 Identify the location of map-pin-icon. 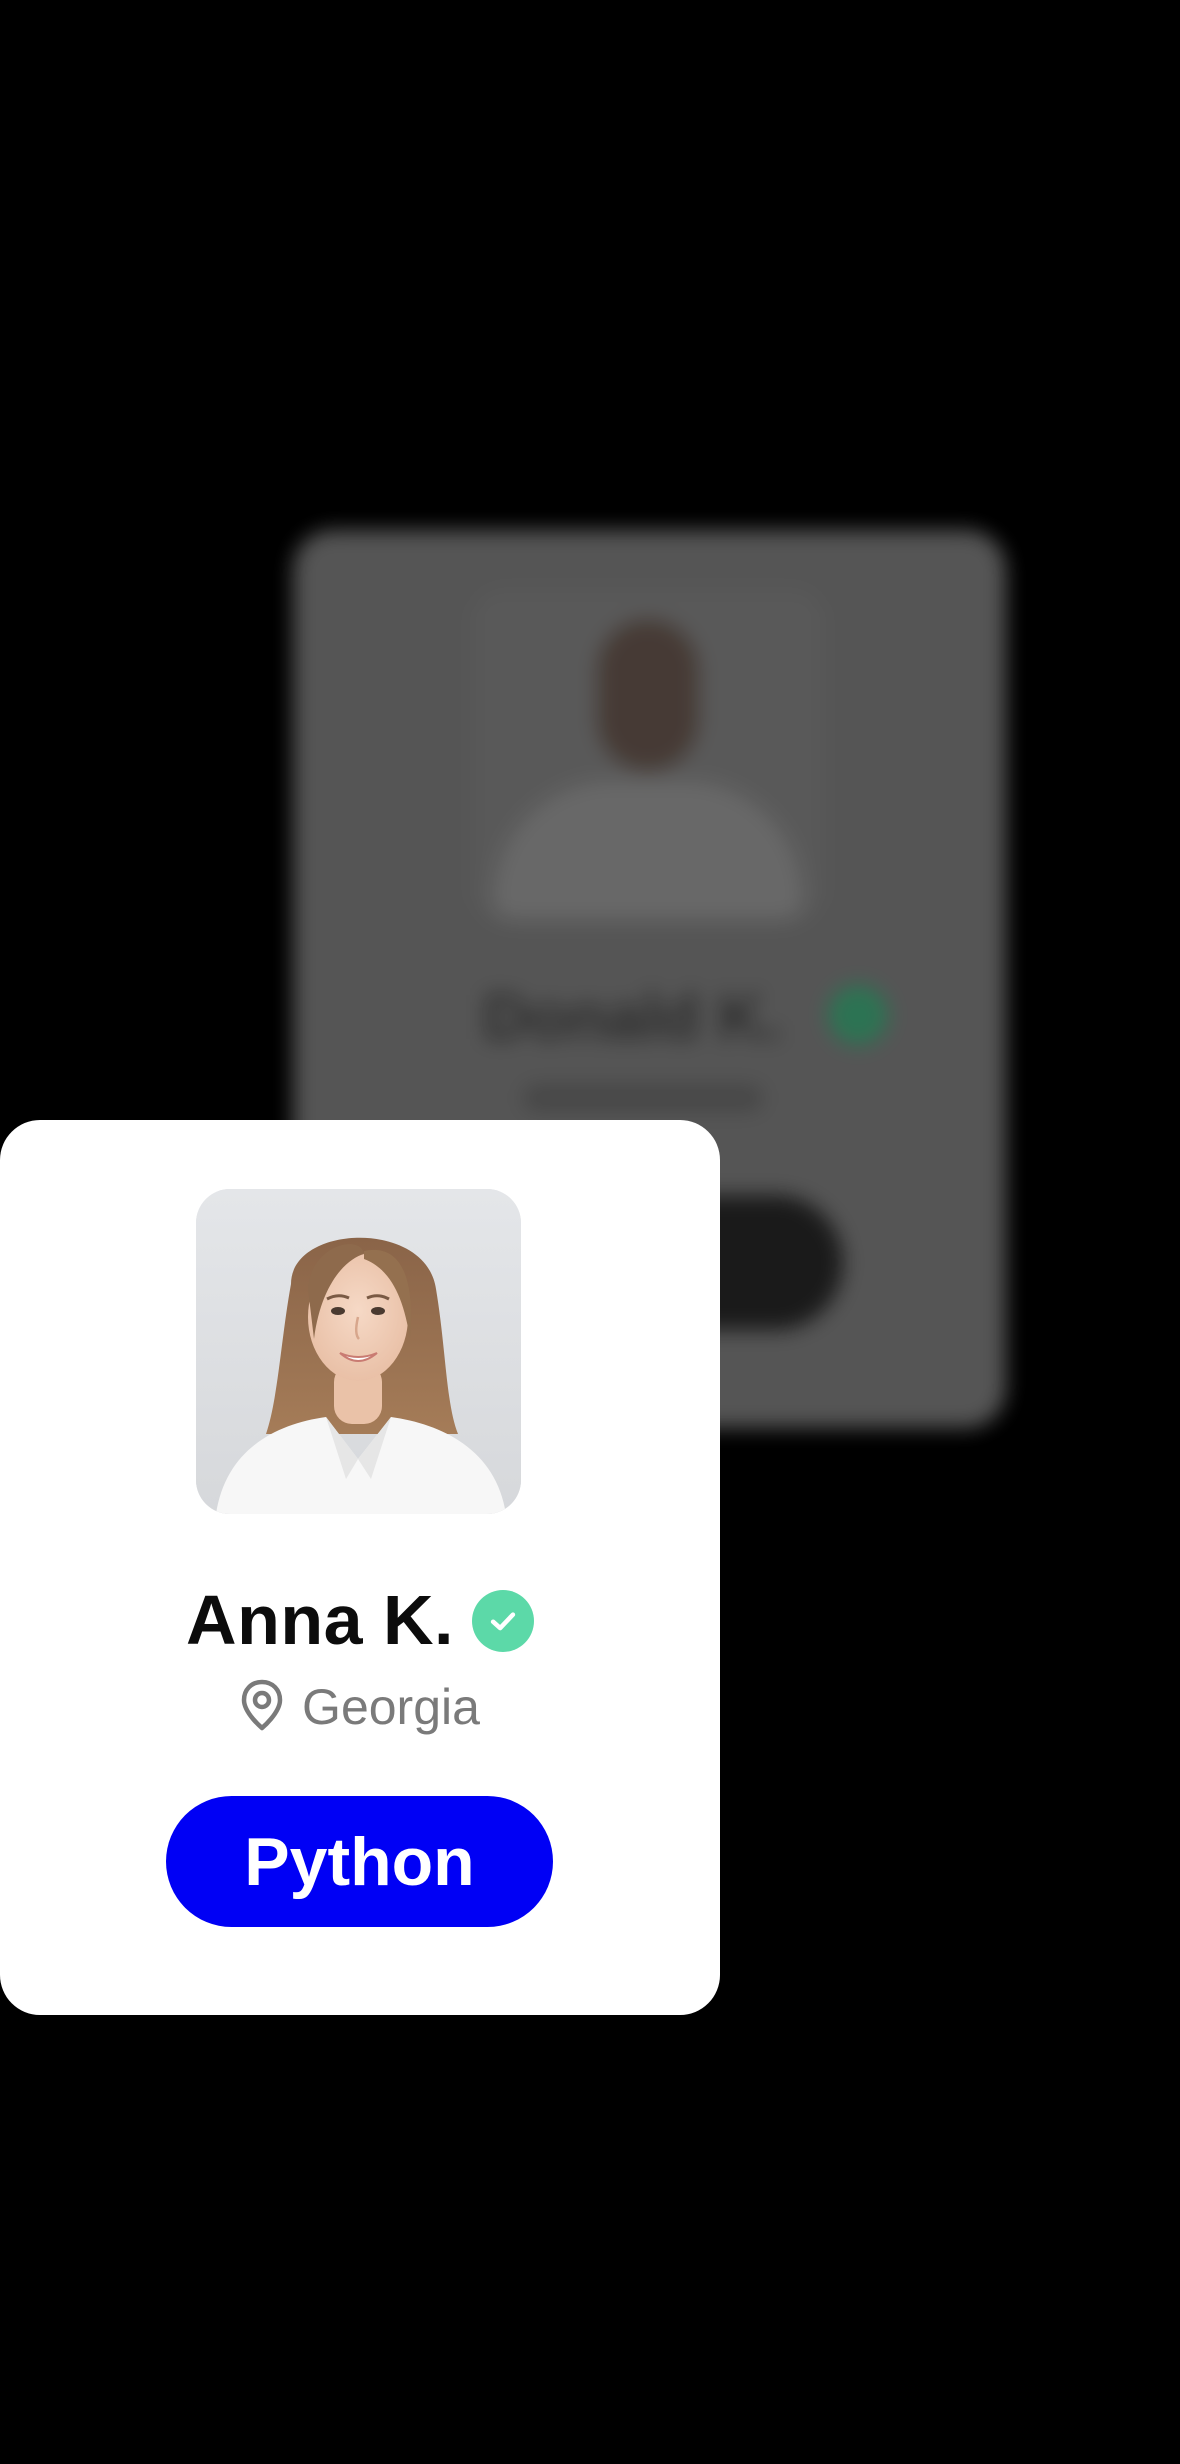
(262, 1707).